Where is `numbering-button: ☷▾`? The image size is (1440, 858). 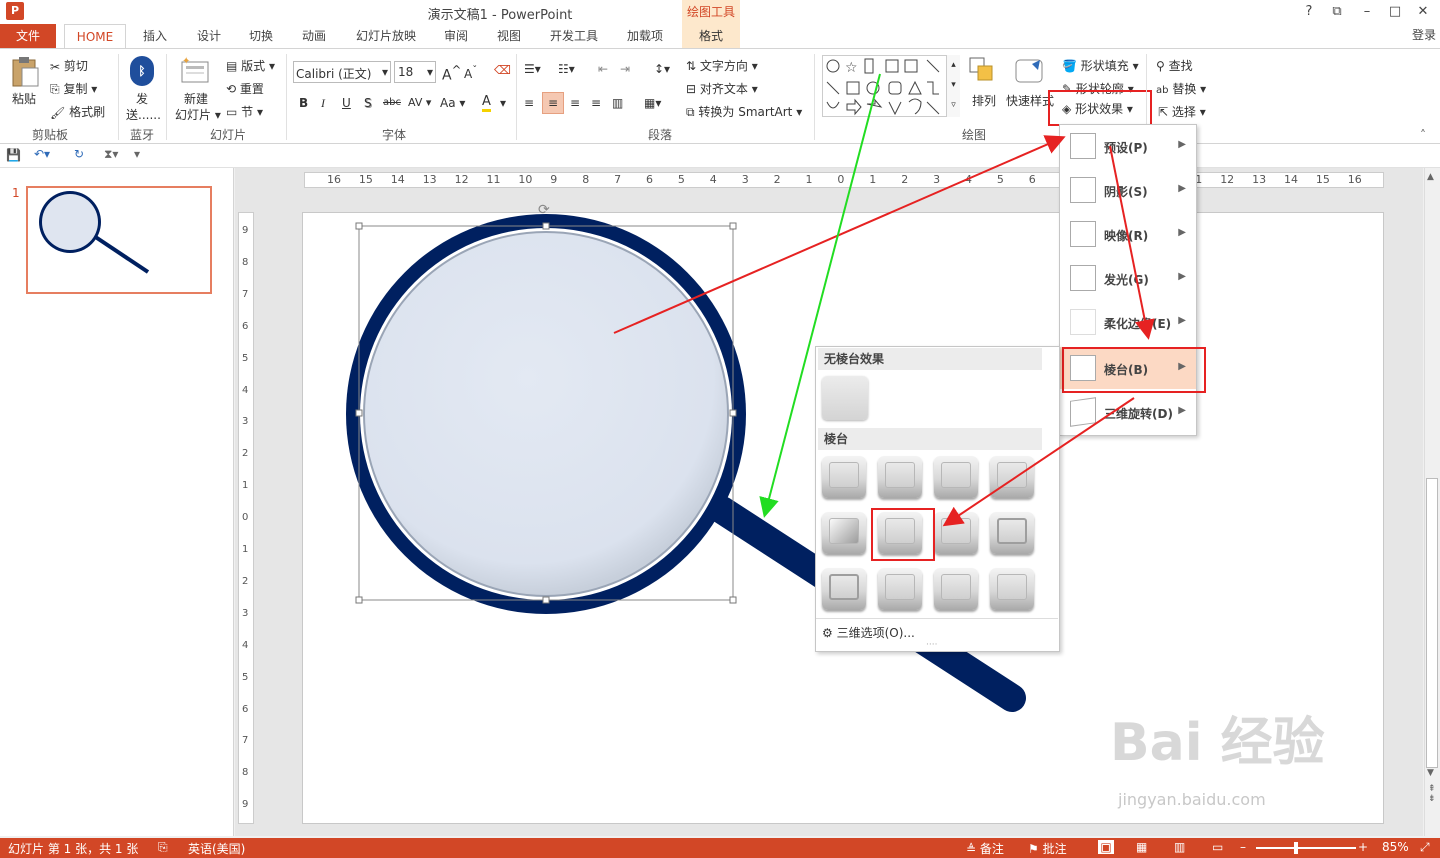 numbering-button: ☷▾ is located at coordinates (566, 69).